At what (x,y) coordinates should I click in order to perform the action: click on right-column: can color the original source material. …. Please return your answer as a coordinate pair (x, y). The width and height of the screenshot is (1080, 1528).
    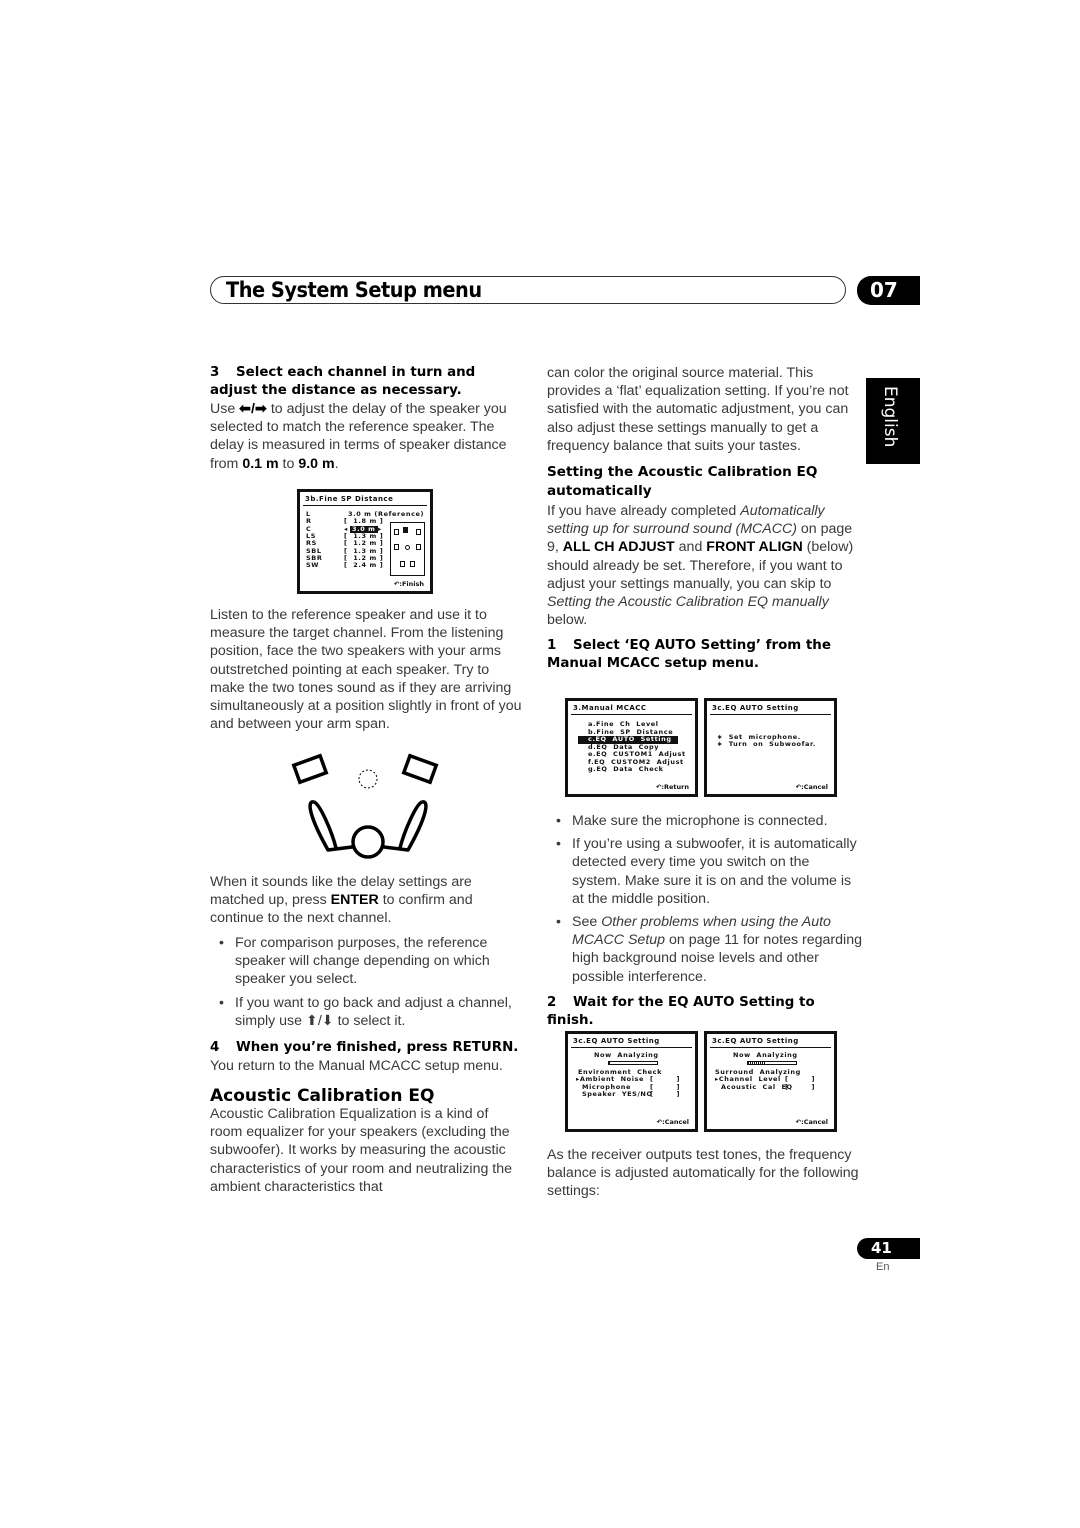
    Looking at the image, I should click on (702, 518).